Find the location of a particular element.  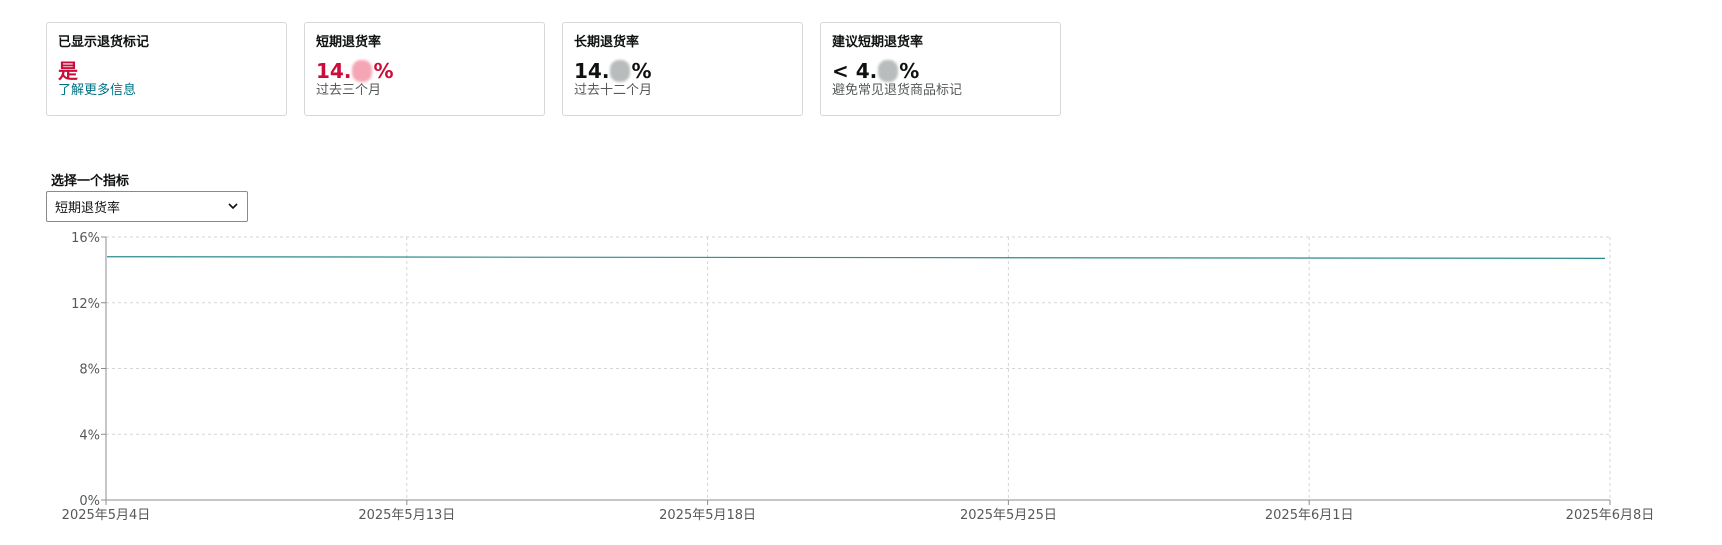

x-tick-label: 2025年5月13日 is located at coordinates (406, 515).